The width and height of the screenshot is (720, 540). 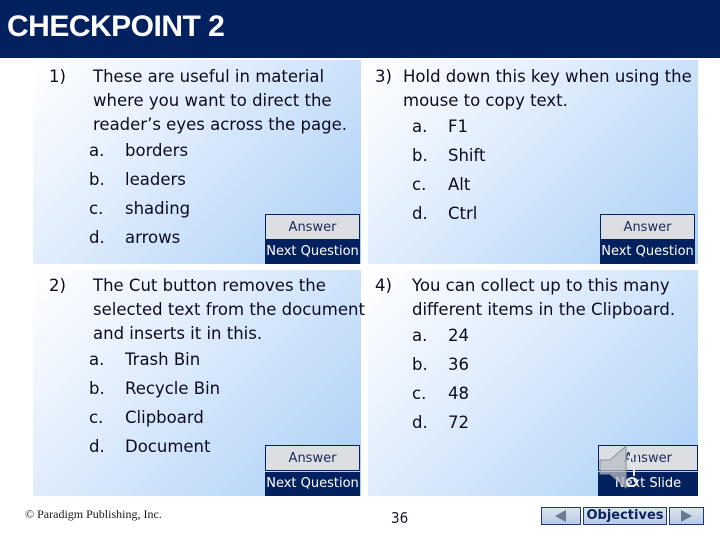 I want to click on option-text: Alt, so click(x=459, y=184).